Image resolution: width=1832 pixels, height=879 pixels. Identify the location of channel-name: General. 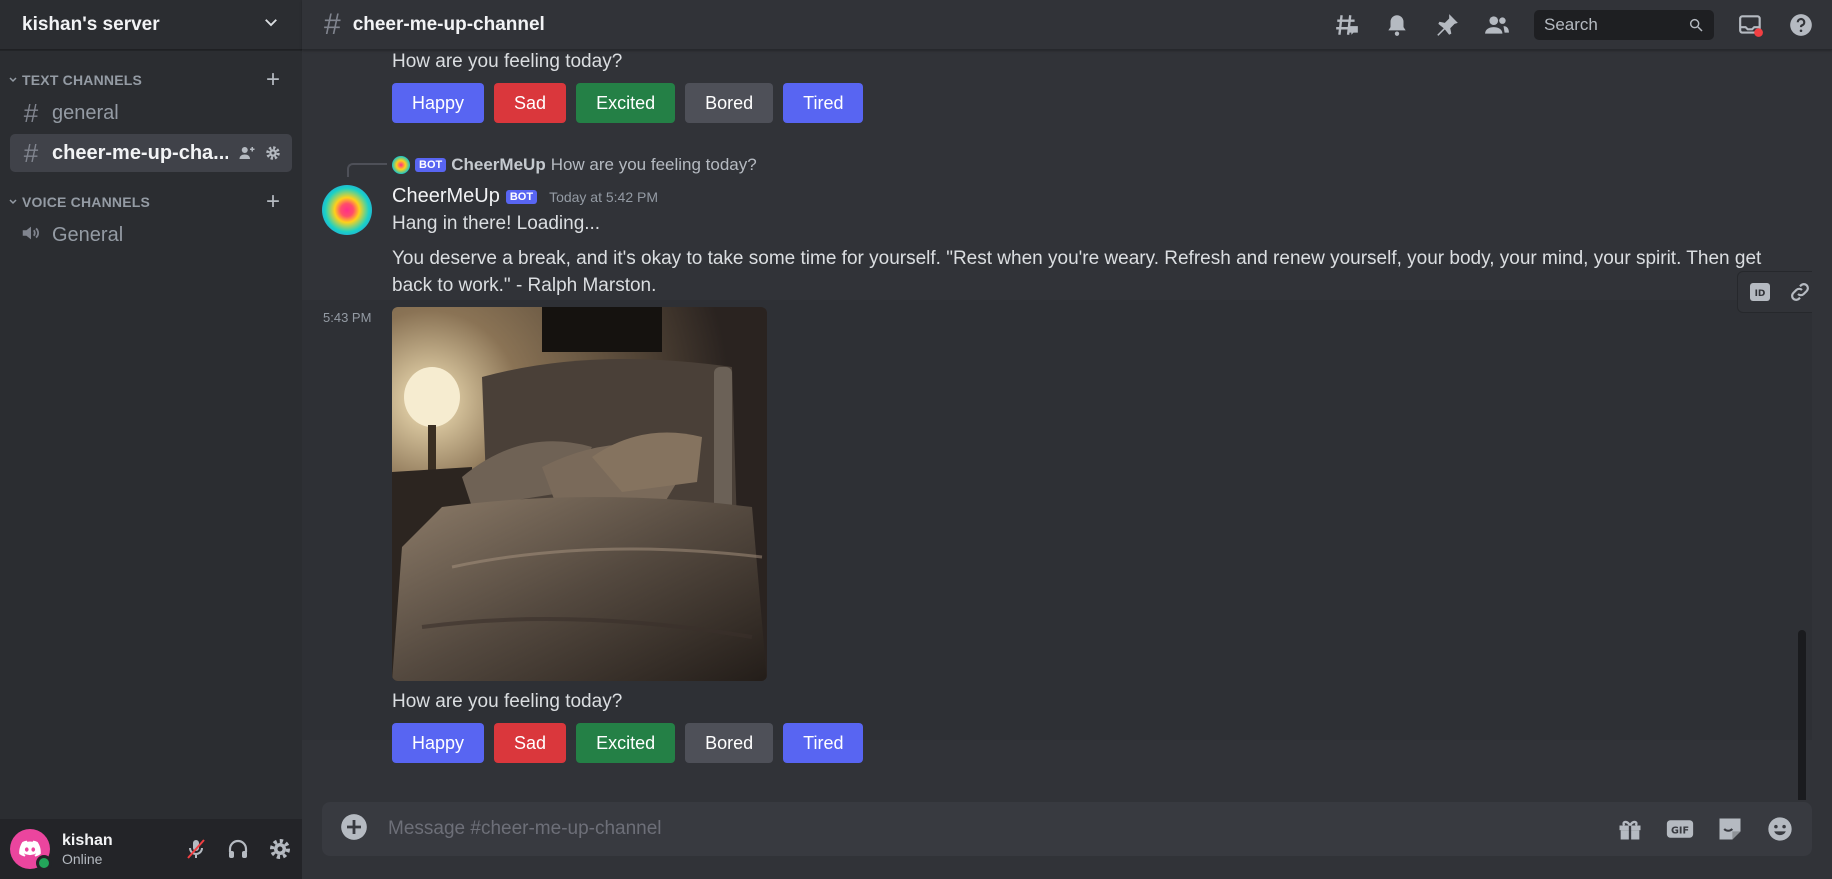
(88, 234).